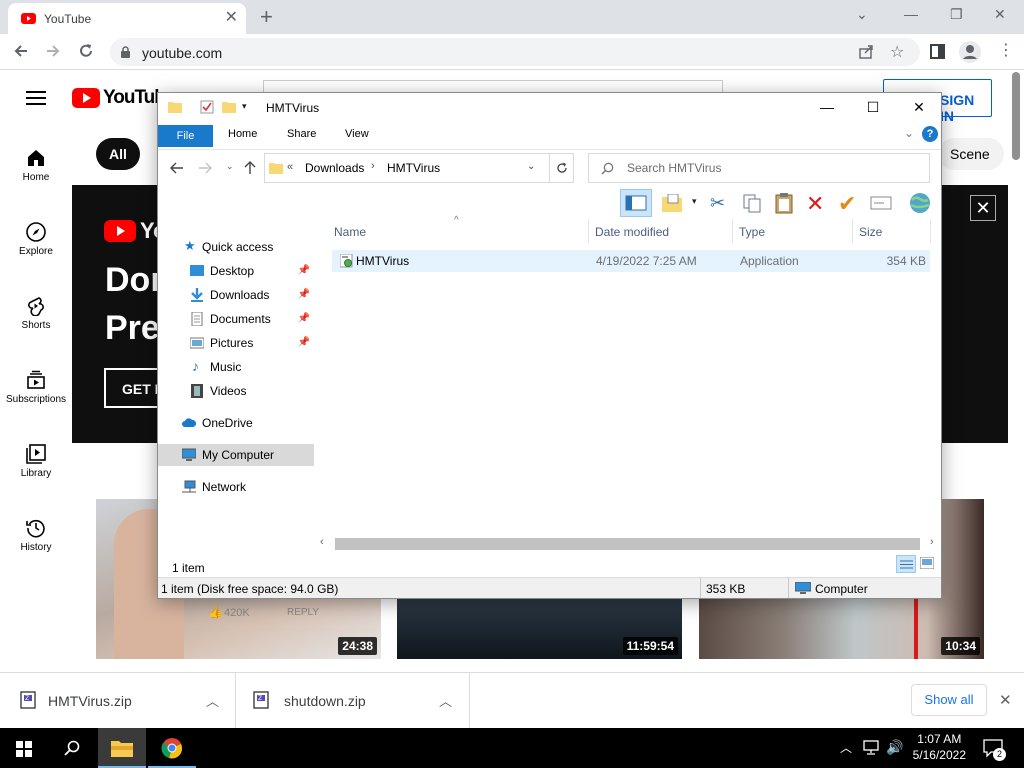 The width and height of the screenshot is (1024, 768). Describe the element at coordinates (207, 107) in the screenshot. I see `properties-icon` at that location.